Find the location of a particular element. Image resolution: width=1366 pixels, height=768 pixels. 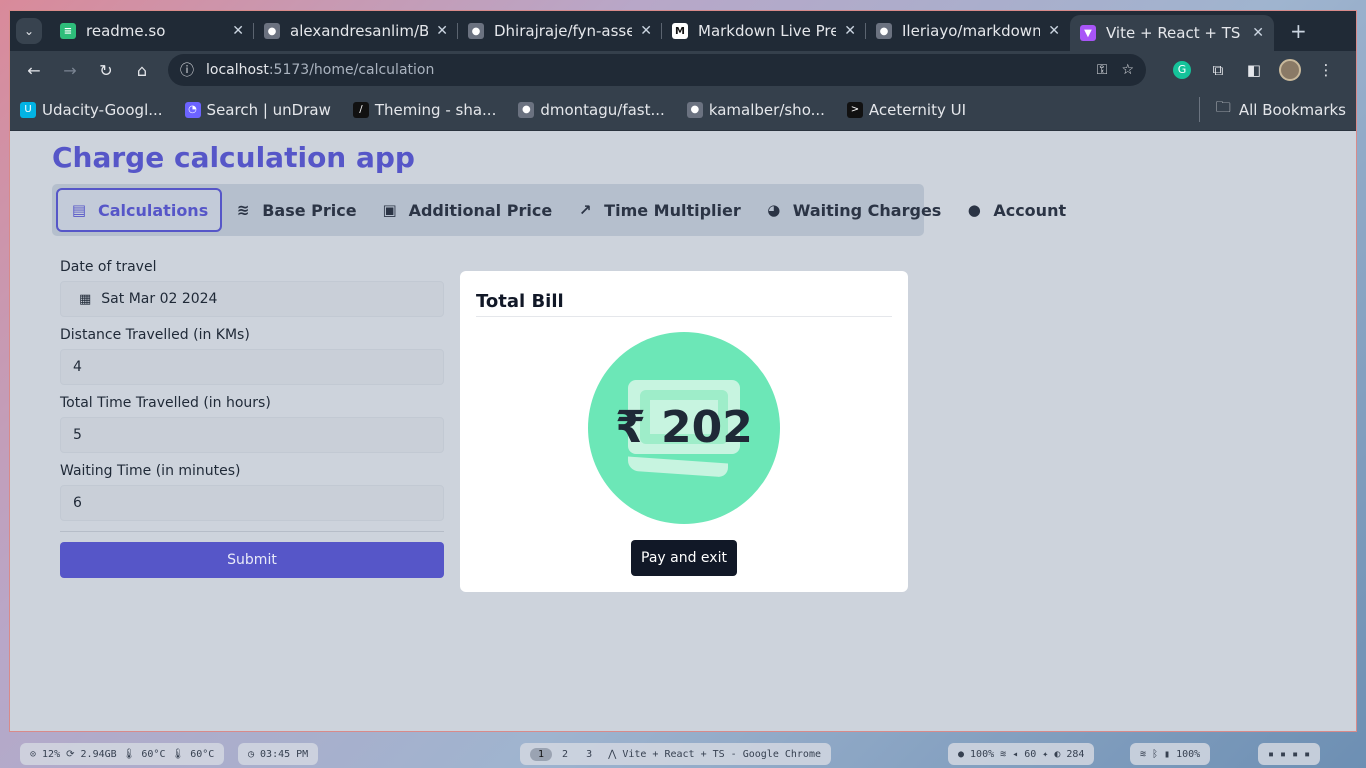

bill-amount: ₹ 202 is located at coordinates (684, 427).